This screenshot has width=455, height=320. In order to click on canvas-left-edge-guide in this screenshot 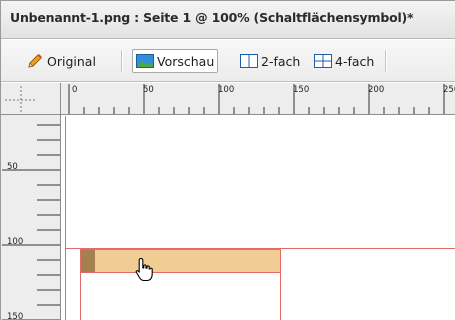, I will do `click(65, 218)`.